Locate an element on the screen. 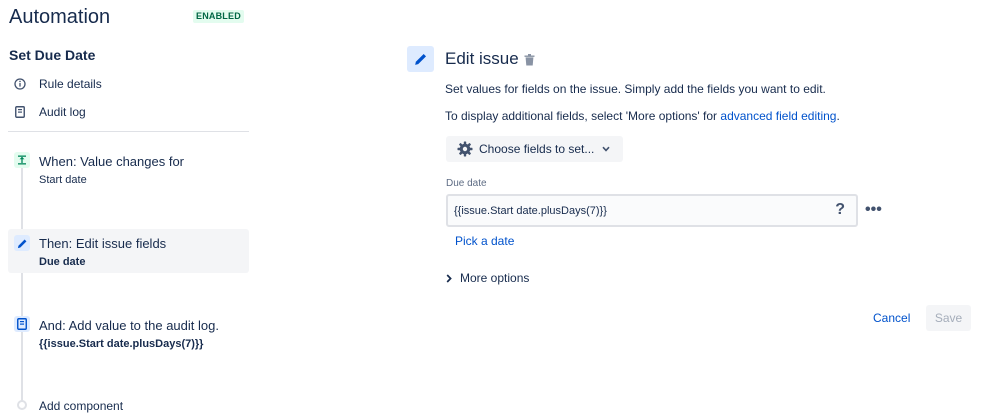  component-subtitle: Start date is located at coordinates (63, 180).